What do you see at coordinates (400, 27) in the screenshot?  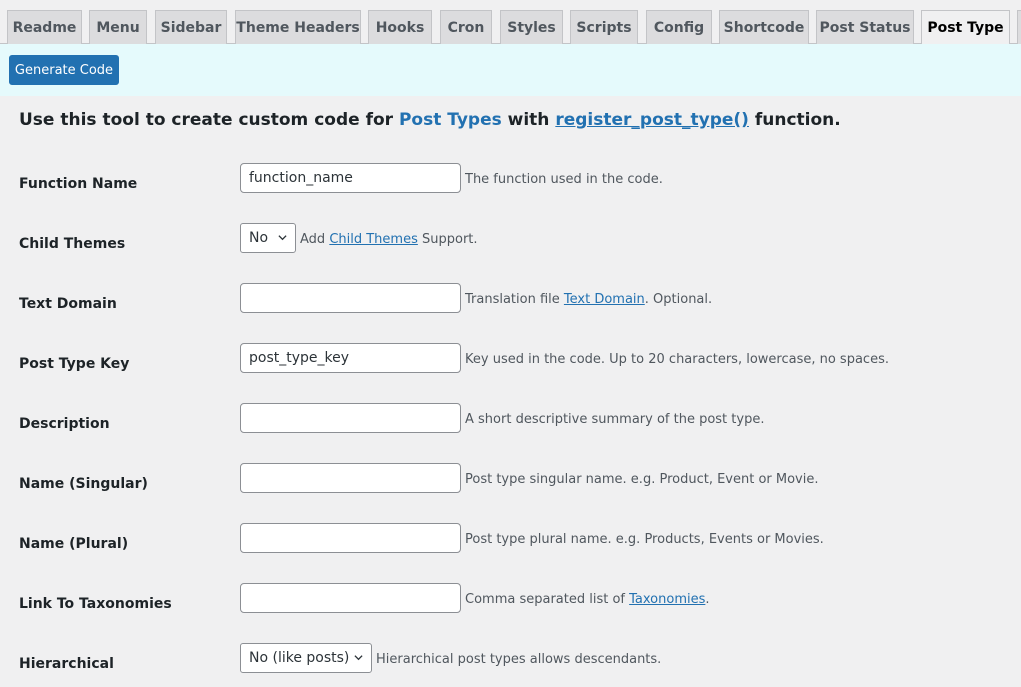 I see `tab-hooks: Hooks` at bounding box center [400, 27].